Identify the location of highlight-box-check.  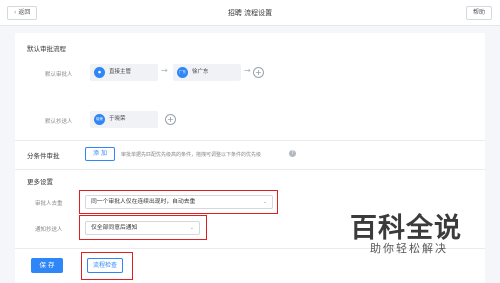
(107, 266).